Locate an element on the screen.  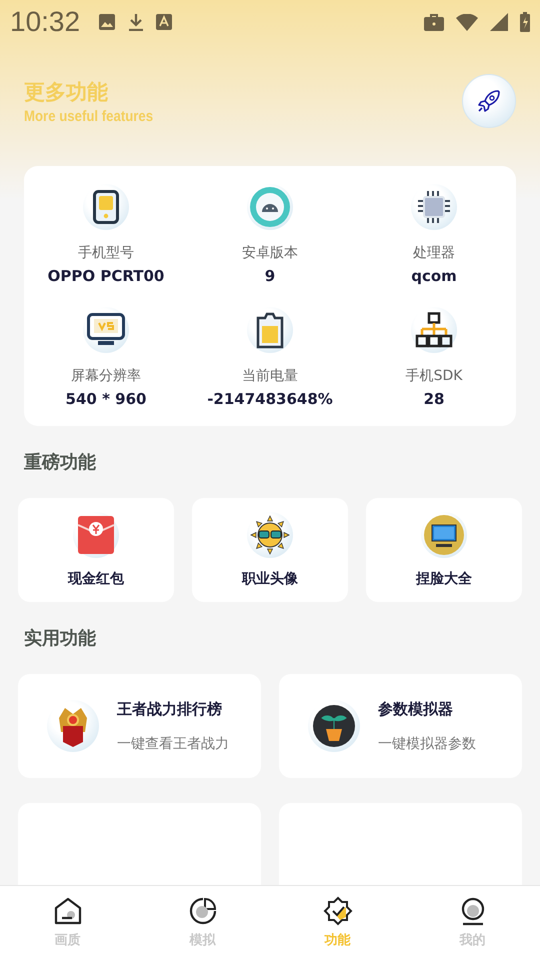
section-title: 实用功能 is located at coordinates (60, 638).